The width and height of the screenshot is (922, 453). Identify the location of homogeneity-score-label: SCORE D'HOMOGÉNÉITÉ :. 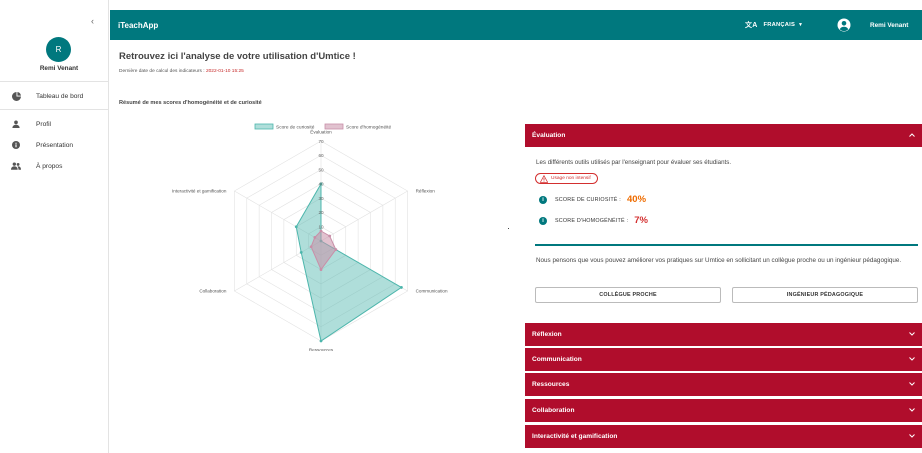
(592, 220).